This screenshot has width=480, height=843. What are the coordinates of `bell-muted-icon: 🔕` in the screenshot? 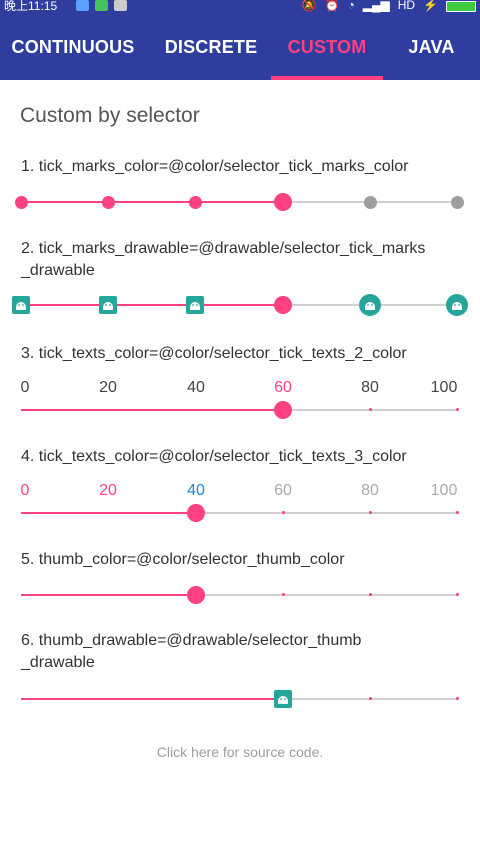 It's located at (309, 6).